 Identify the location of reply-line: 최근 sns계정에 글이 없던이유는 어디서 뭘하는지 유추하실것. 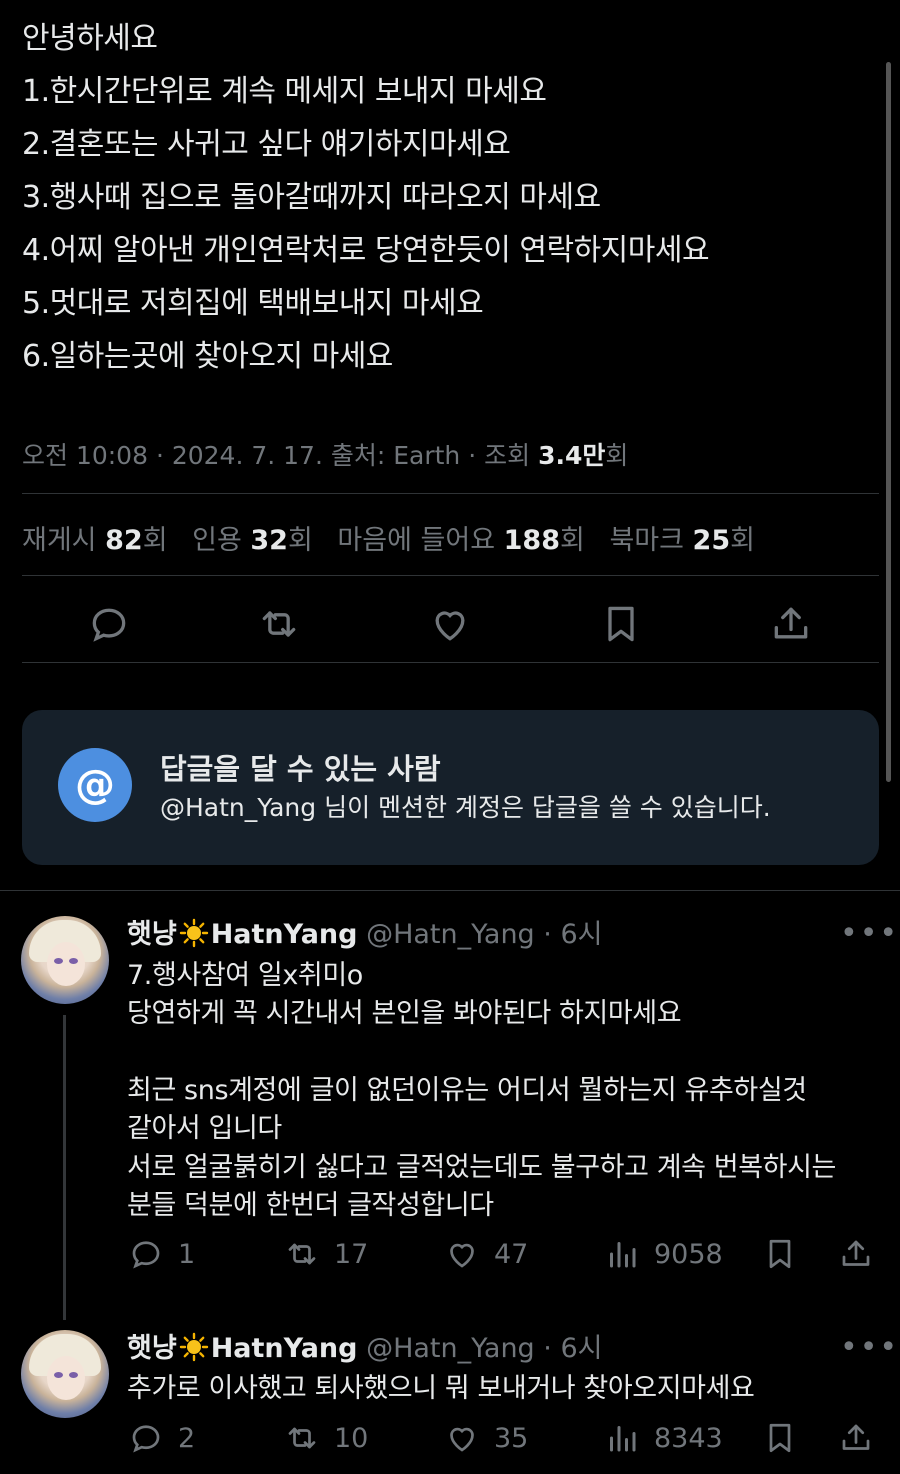
(467, 1090).